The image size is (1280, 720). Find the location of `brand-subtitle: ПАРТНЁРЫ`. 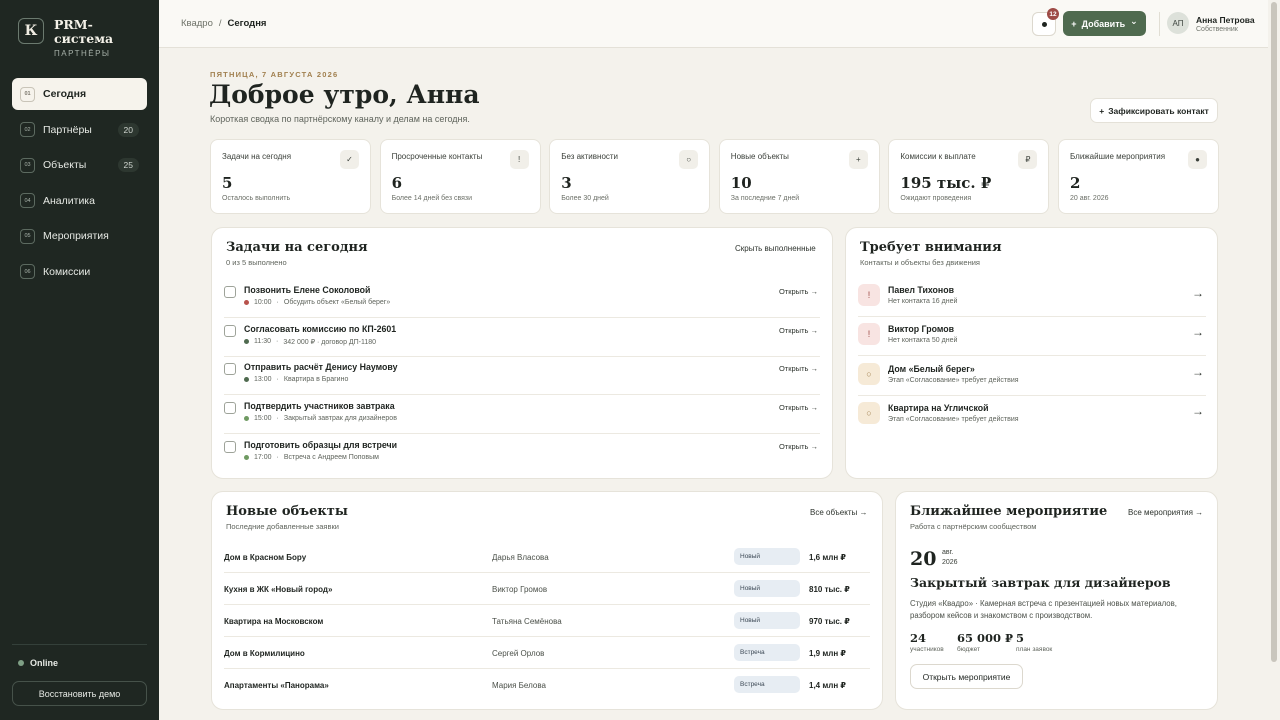

brand-subtitle: ПАРТНЁРЫ is located at coordinates (82, 53).